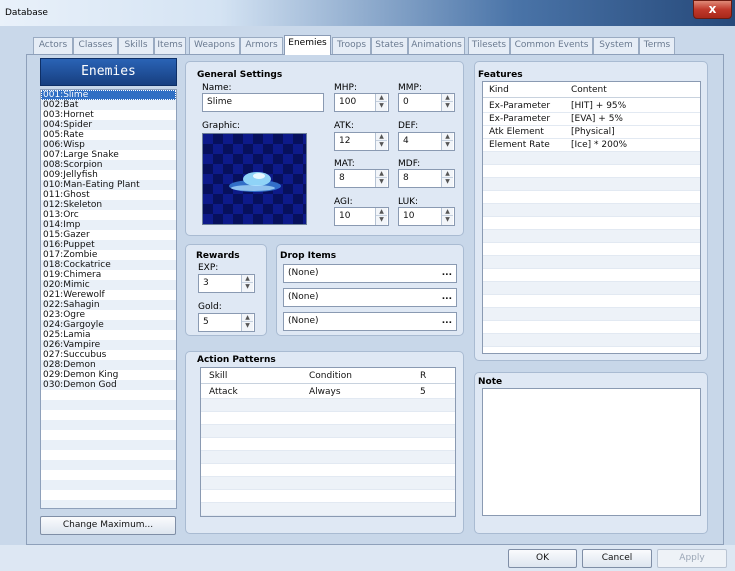 This screenshot has height=571, width=735. I want to click on list-item: 009:Jellyfish, so click(108, 175).